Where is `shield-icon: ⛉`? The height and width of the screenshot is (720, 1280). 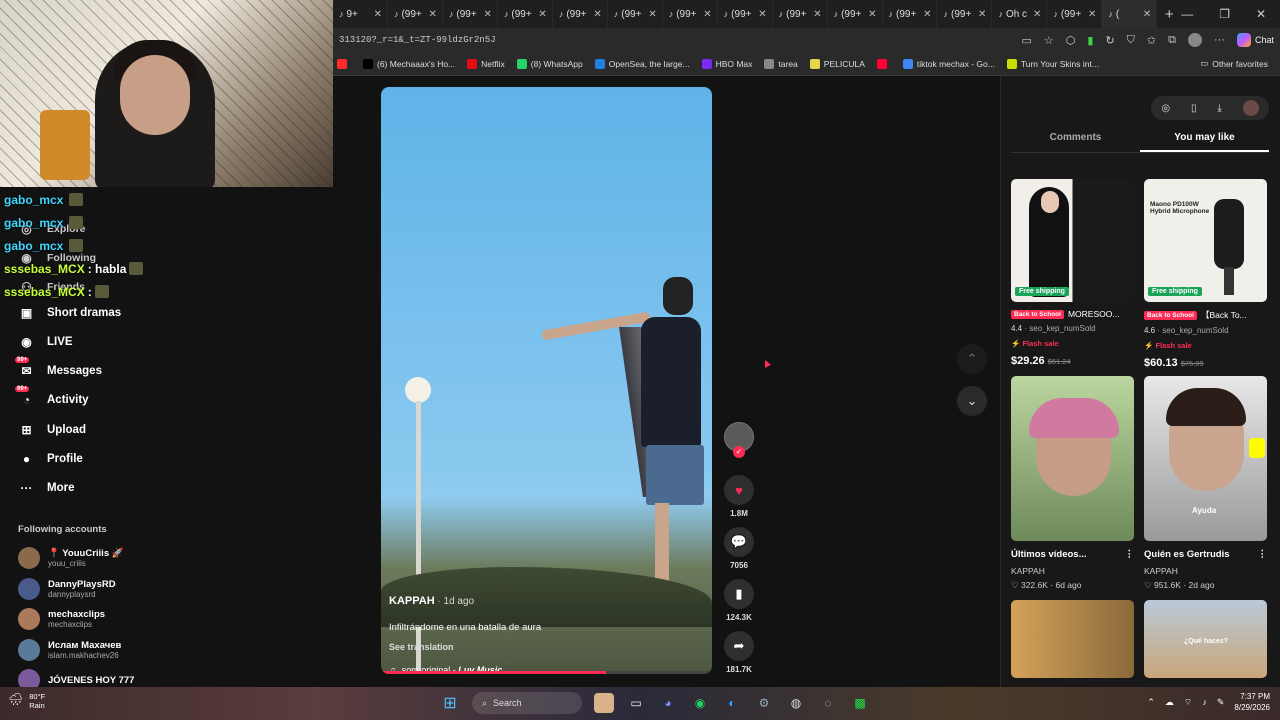
shield-icon: ⛉ is located at coordinates (1131, 40).